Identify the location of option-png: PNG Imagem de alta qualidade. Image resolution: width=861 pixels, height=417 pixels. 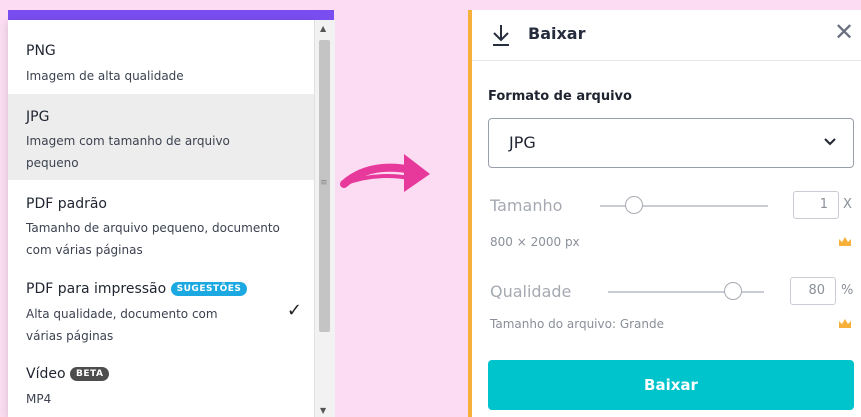
(161, 57).